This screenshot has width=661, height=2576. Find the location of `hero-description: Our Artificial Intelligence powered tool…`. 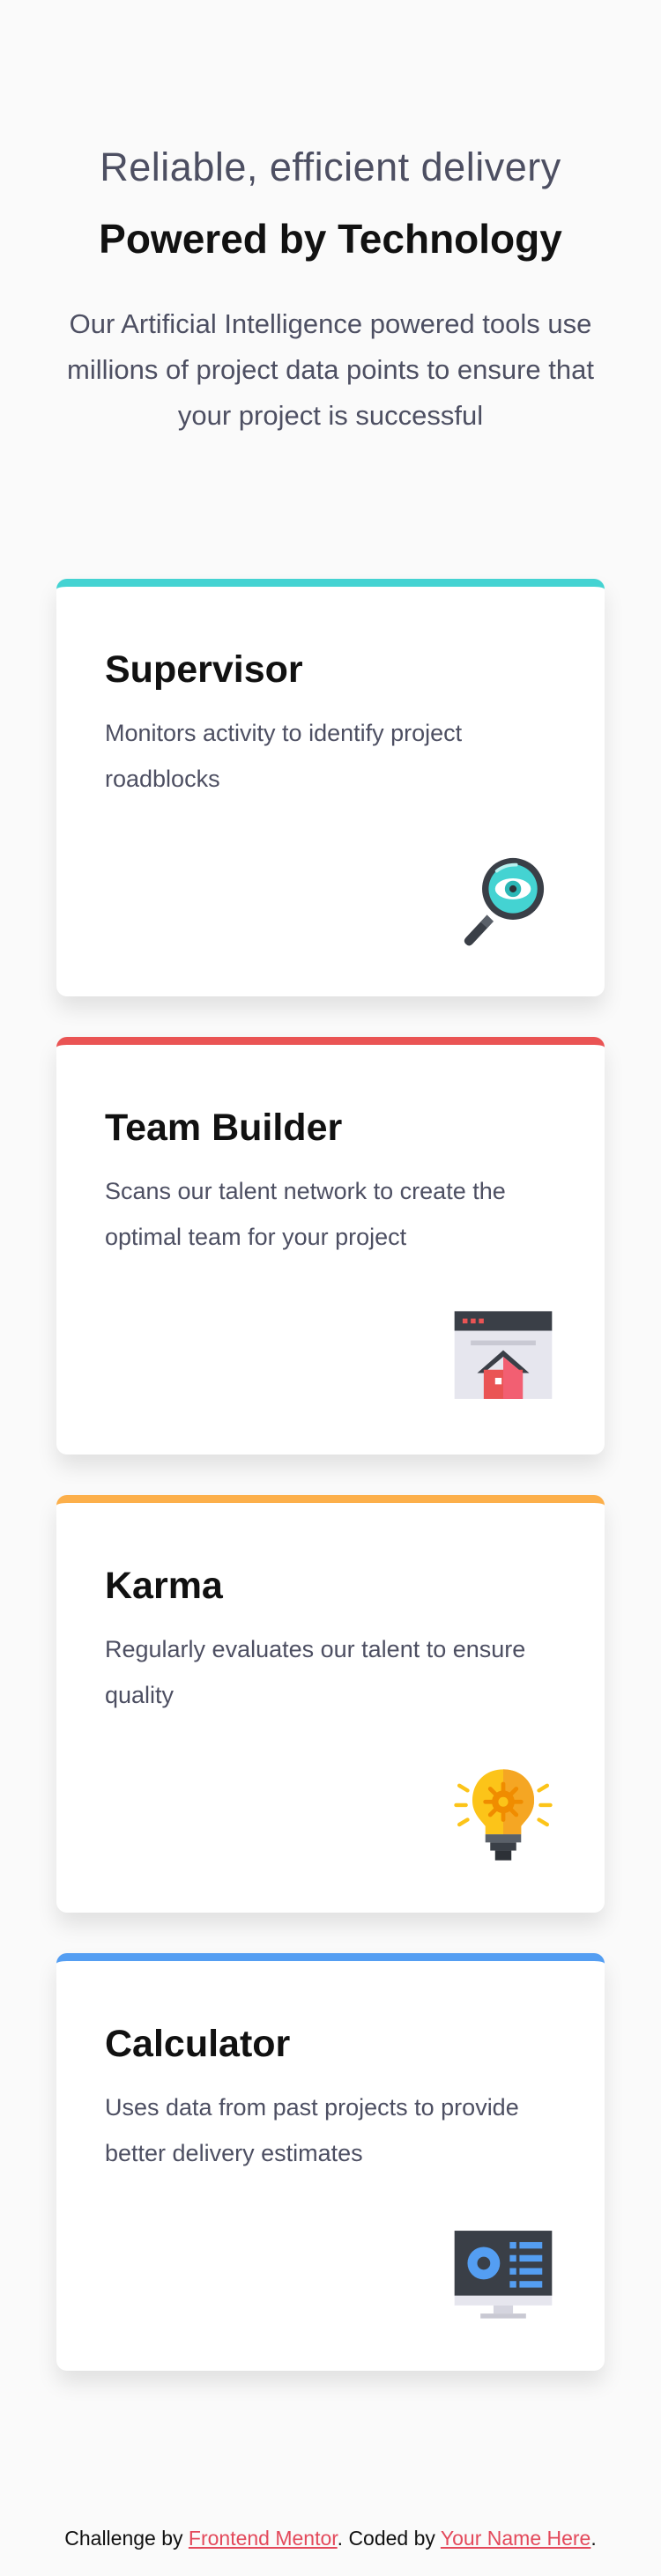

hero-description: Our Artificial Intelligence powered tool… is located at coordinates (330, 369).